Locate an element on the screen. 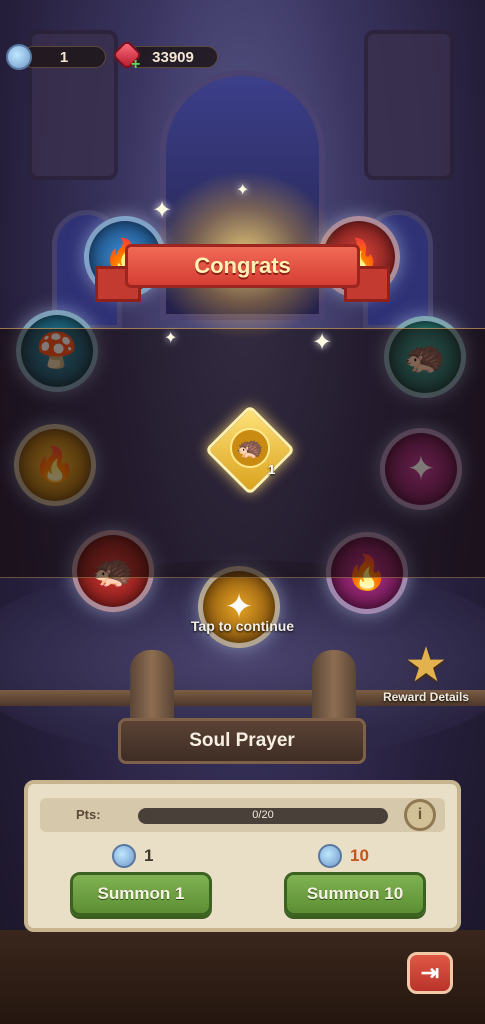 The height and width of the screenshot is (1024, 485). info-icon: i is located at coordinates (420, 815).